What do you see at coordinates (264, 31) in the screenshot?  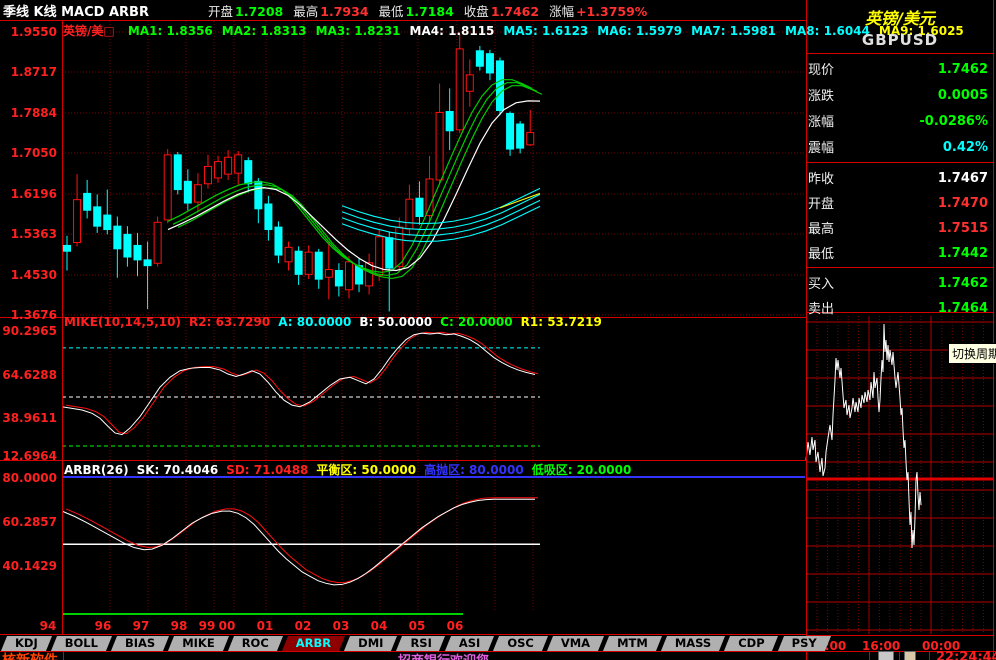 I see `ma-value: MA2: 1.8313` at bounding box center [264, 31].